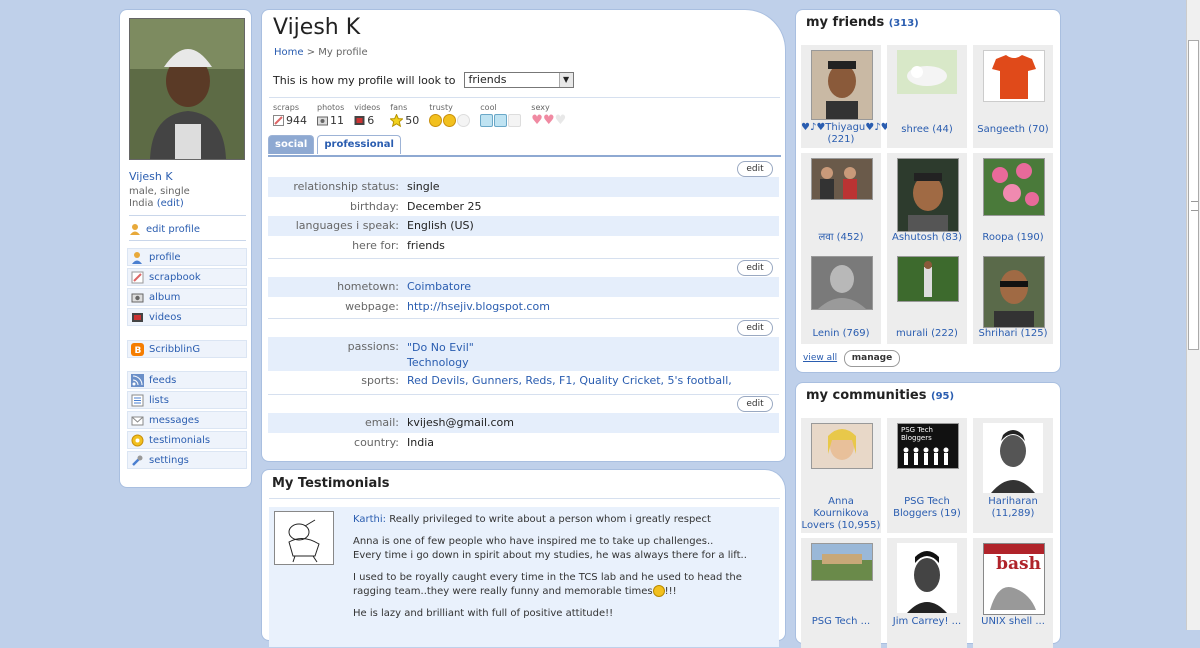 This screenshot has height=648, width=1200. I want to click on stat-value: 11, so click(337, 120).